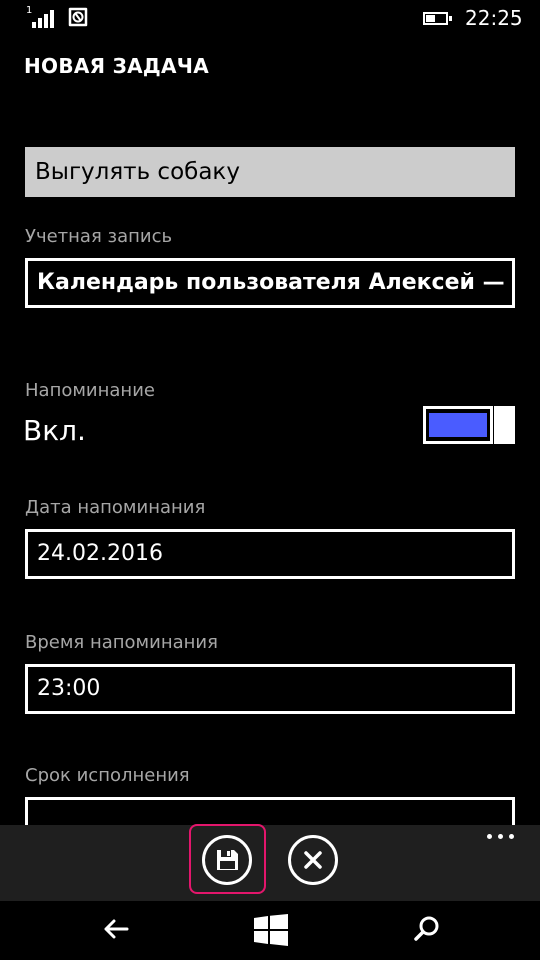 The image size is (540, 960). Describe the element at coordinates (42, 17) in the screenshot. I see `signal-icon: 1` at that location.